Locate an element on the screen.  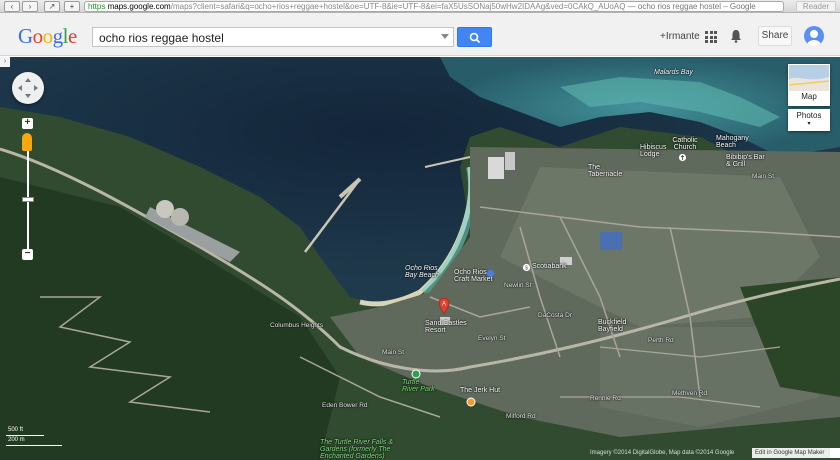
google-logo: Google is located at coordinates (47, 36).